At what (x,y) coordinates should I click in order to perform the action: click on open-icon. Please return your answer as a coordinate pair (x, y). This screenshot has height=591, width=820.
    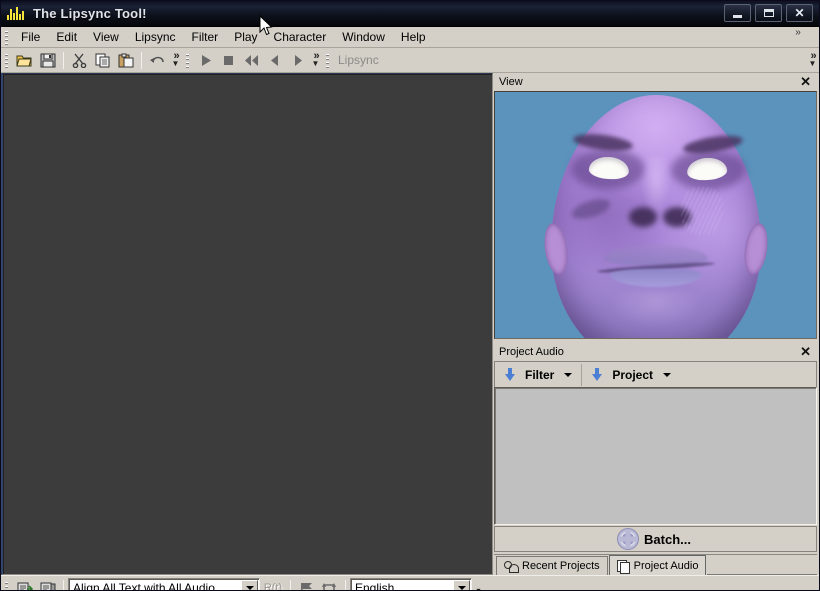
    Looking at the image, I should click on (24, 60).